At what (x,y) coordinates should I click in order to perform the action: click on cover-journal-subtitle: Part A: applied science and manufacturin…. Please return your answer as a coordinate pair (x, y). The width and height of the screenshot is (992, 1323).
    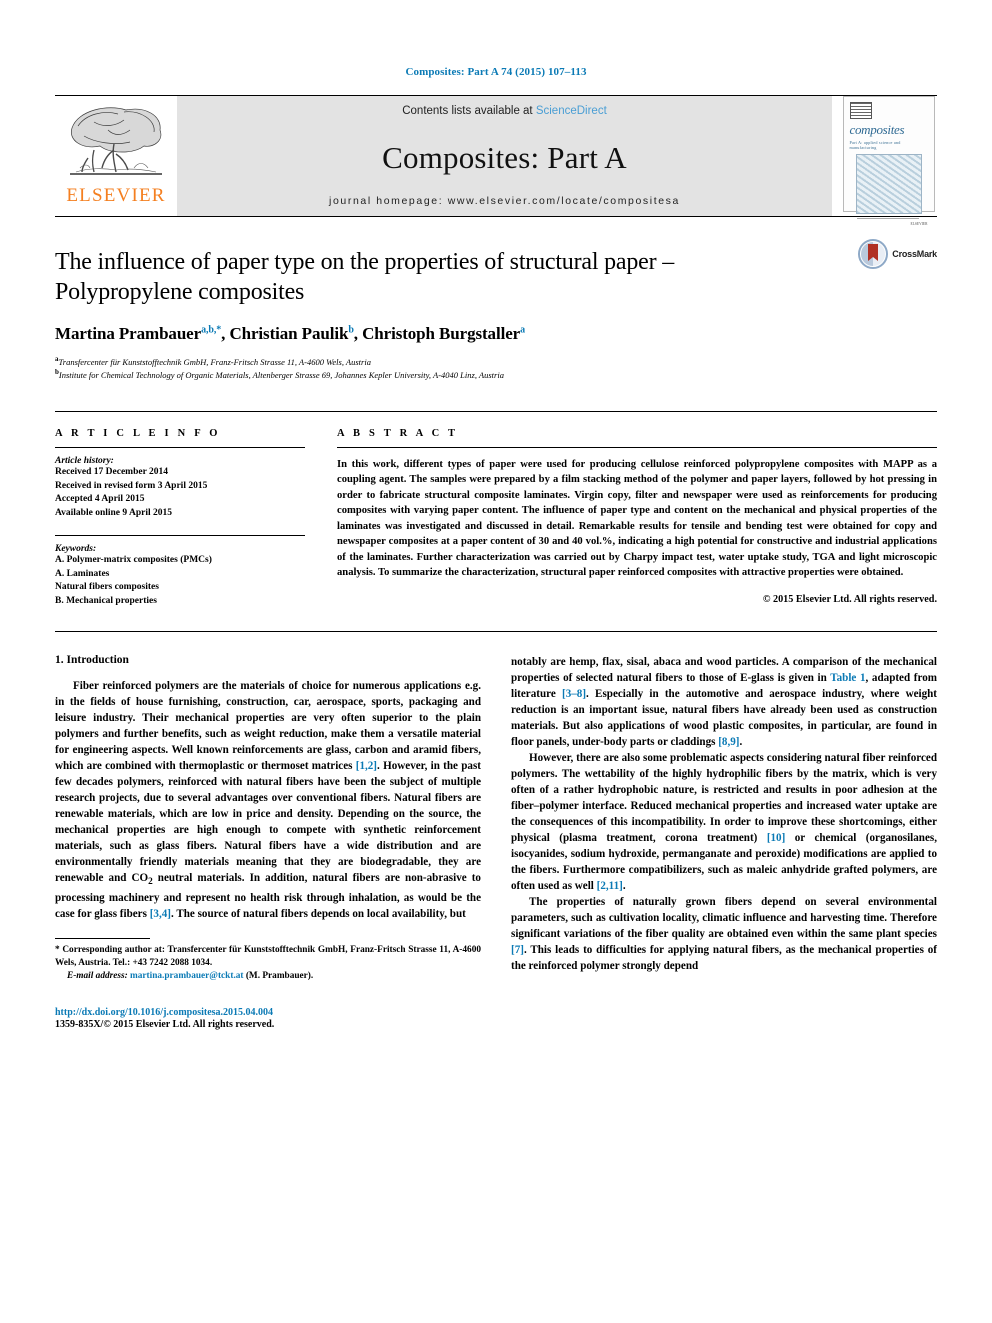
    Looking at the image, I should click on (875, 145).